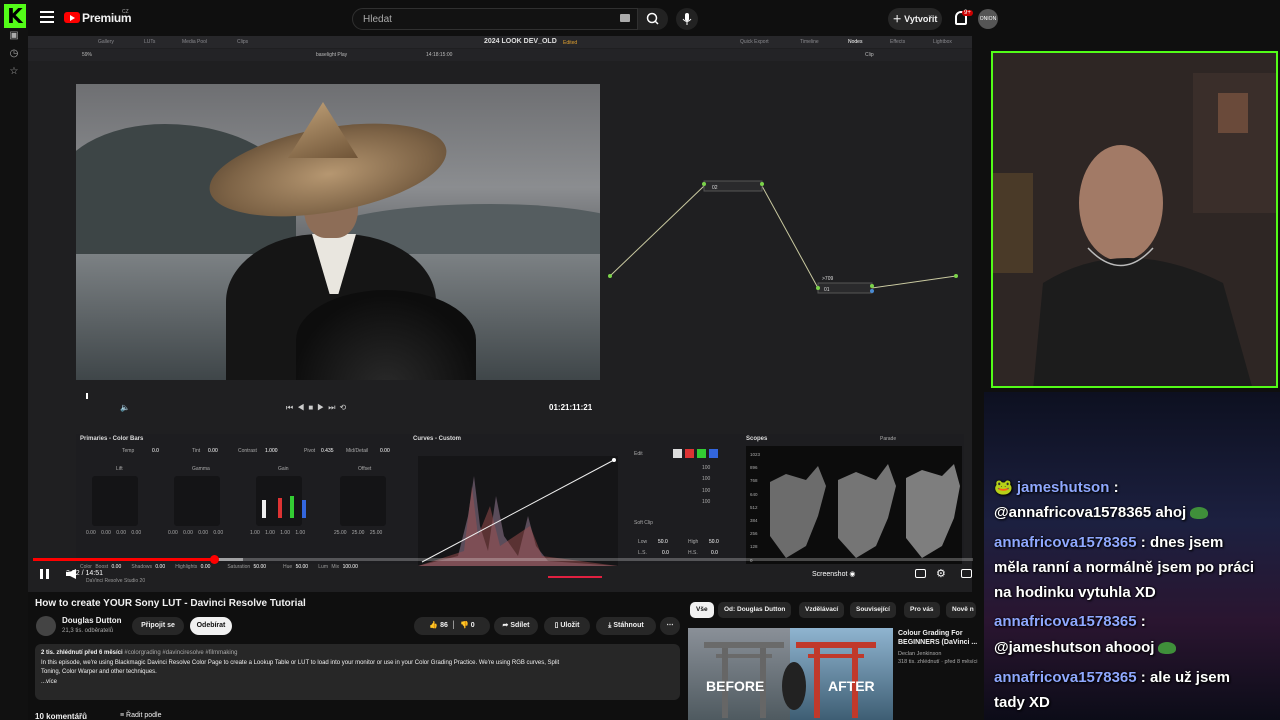  I want to click on menu-icon, so click(47, 17).